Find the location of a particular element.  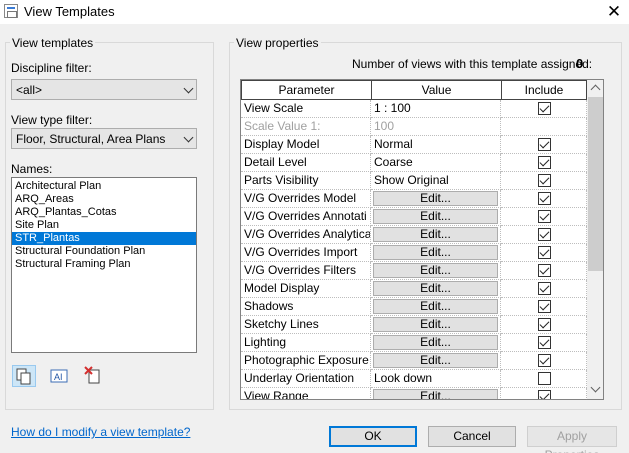

discipline-filter-label: Discipline filter: is located at coordinates (51, 68).